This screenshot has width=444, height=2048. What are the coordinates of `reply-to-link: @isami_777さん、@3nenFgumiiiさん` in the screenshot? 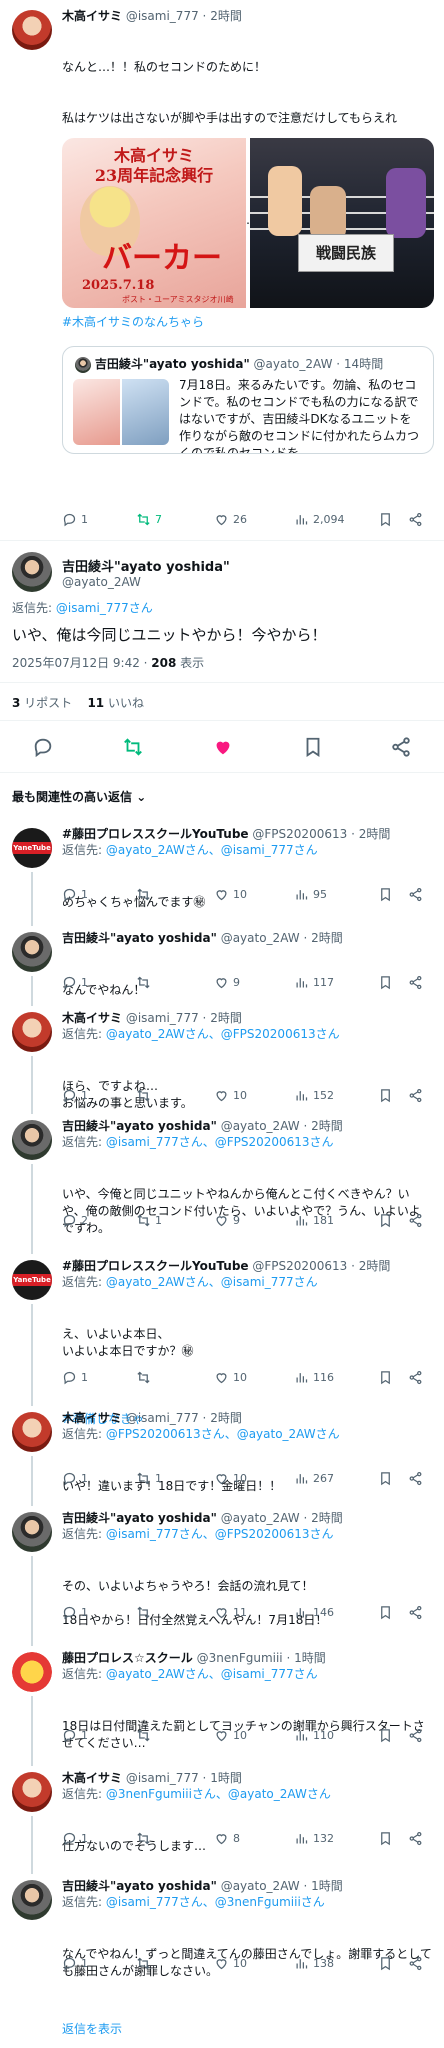 It's located at (215, 1902).